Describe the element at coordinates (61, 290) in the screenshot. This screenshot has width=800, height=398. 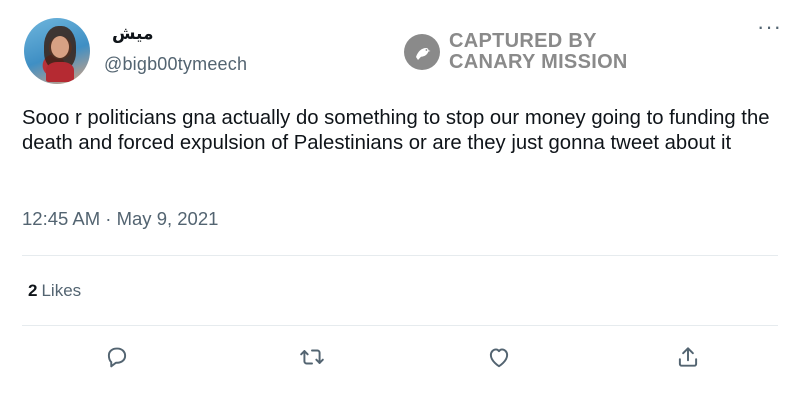
I see `likes-label: Likes` at that location.